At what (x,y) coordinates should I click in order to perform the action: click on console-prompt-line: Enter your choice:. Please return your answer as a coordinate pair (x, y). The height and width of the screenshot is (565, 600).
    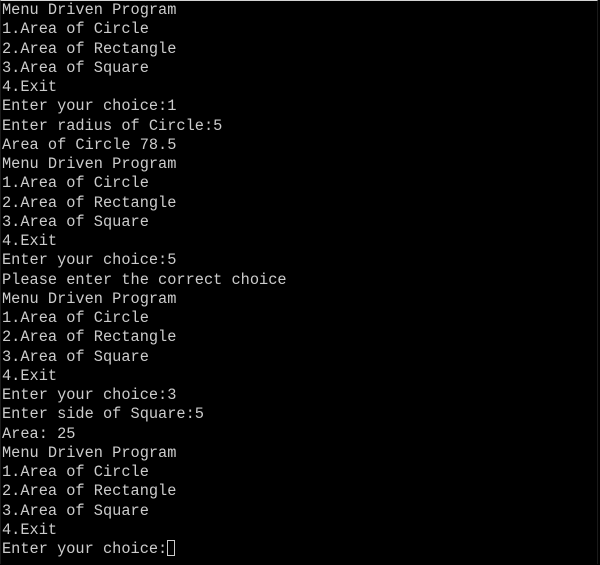
    Looking at the image, I should click on (299, 549).